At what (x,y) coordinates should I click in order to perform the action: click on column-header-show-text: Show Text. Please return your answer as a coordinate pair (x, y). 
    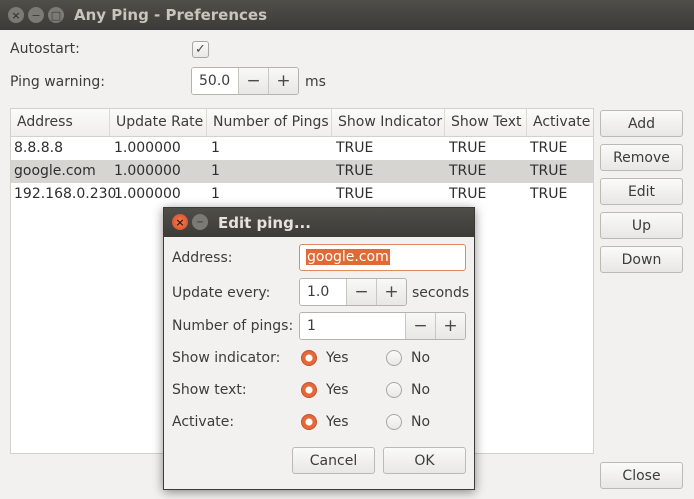
    Looking at the image, I should click on (486, 122).